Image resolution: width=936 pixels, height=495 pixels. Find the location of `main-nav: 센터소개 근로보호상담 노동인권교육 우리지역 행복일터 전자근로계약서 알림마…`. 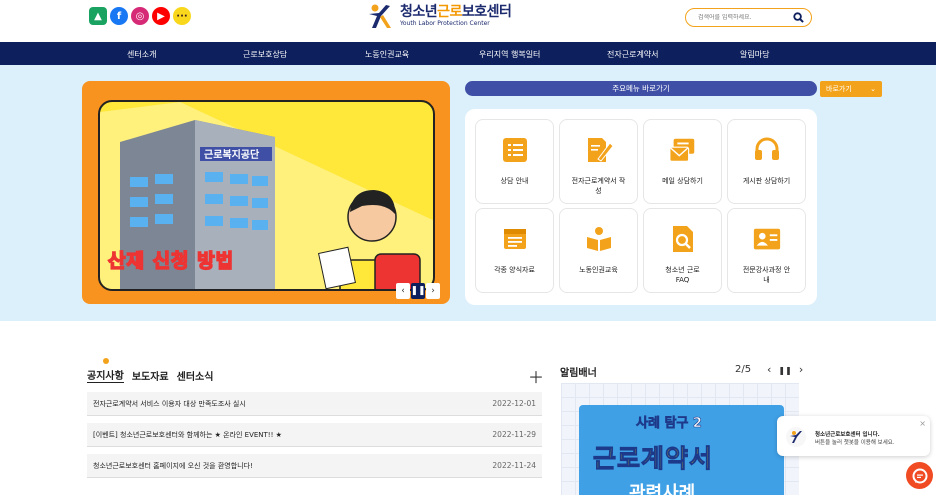

main-nav: 센터소개 근로보호상담 노동인권교육 우리지역 행복일터 전자근로계약서 알림마… is located at coordinates (468, 53).